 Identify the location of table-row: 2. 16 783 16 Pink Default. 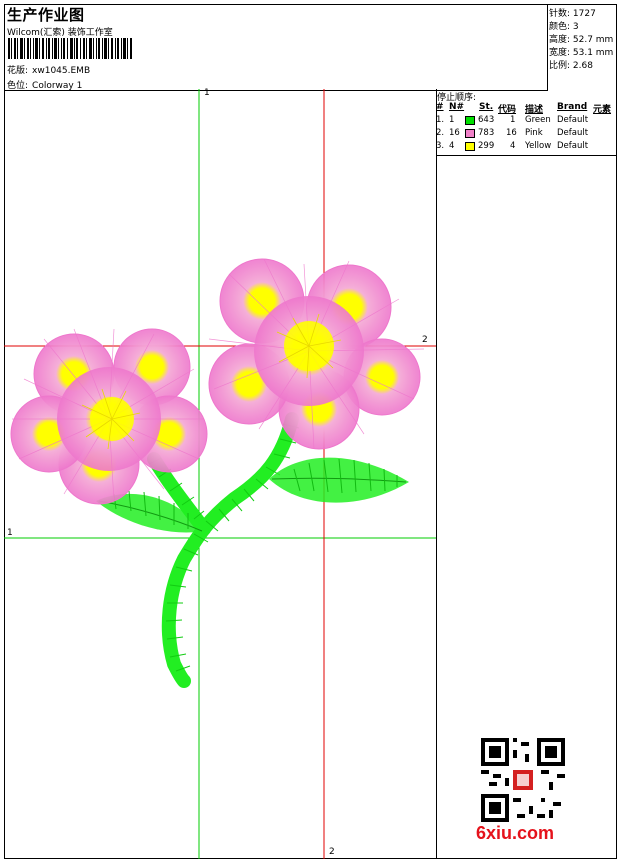
(526, 134).